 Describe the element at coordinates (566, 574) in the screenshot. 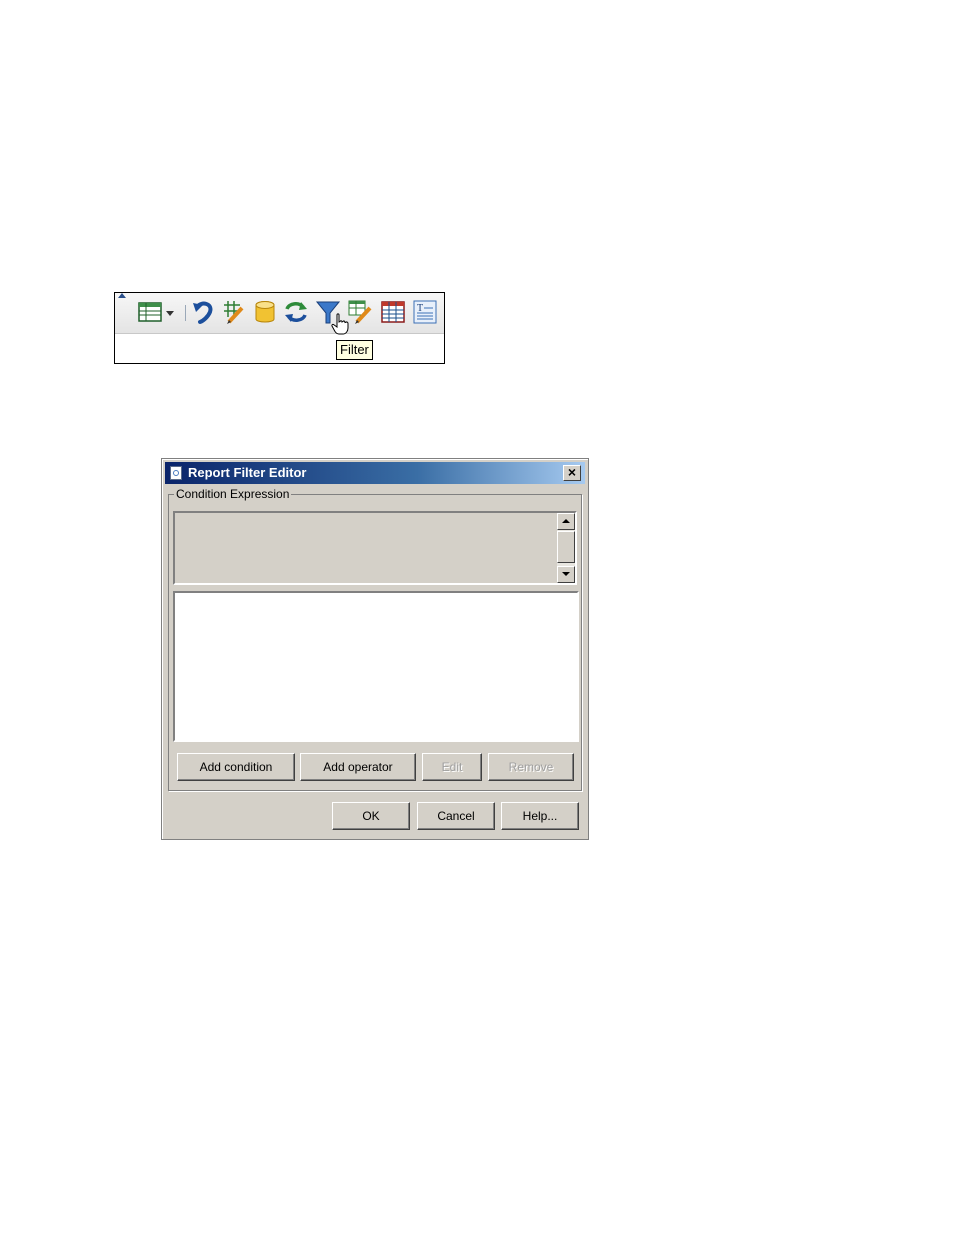

I see `scroll-down-icon` at that location.